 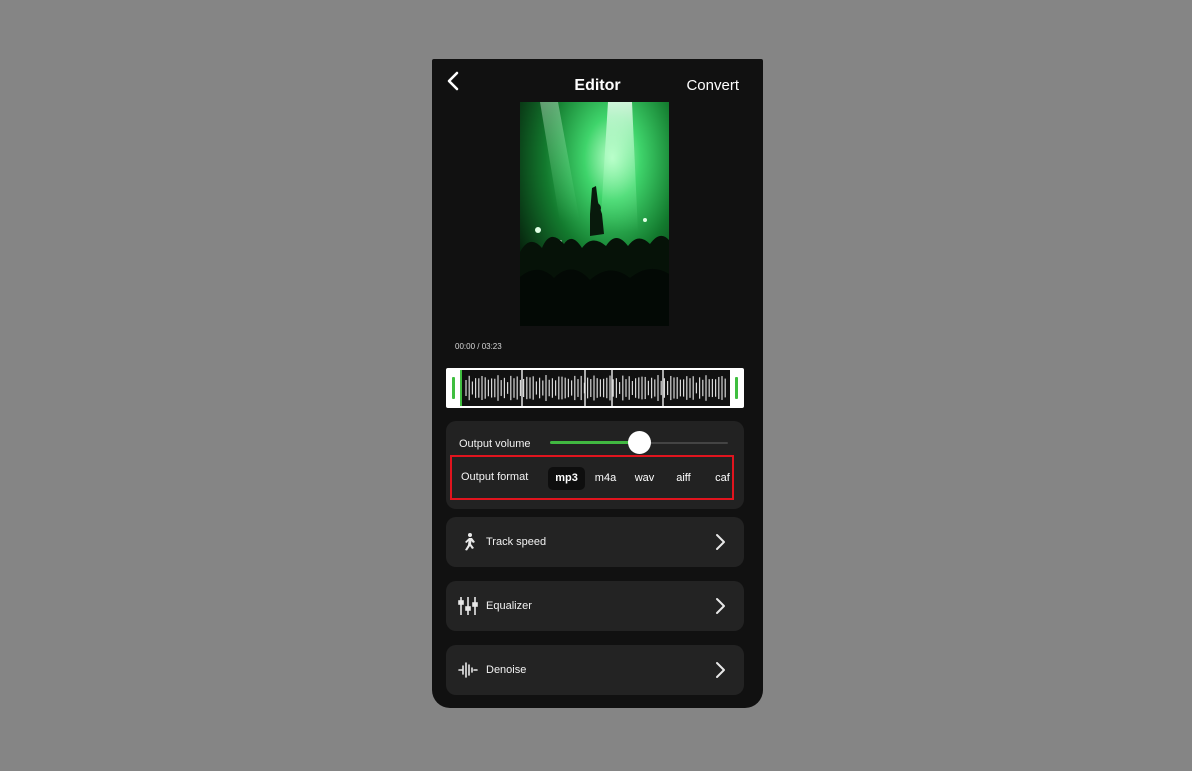 I want to click on format-option-caf: caf, so click(x=722, y=478).